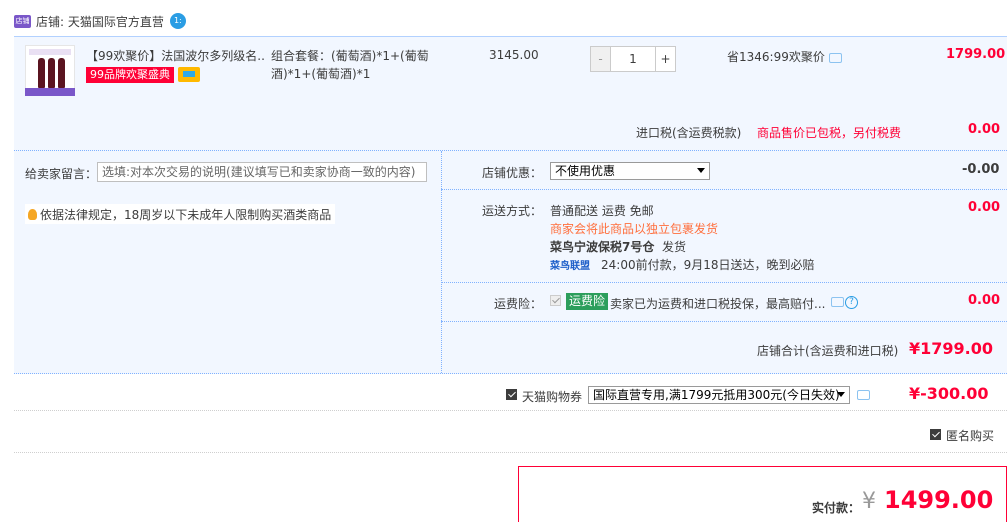  What do you see at coordinates (512, 173) in the screenshot?
I see `shop-discount-label: 店铺优惠：` at bounding box center [512, 173].